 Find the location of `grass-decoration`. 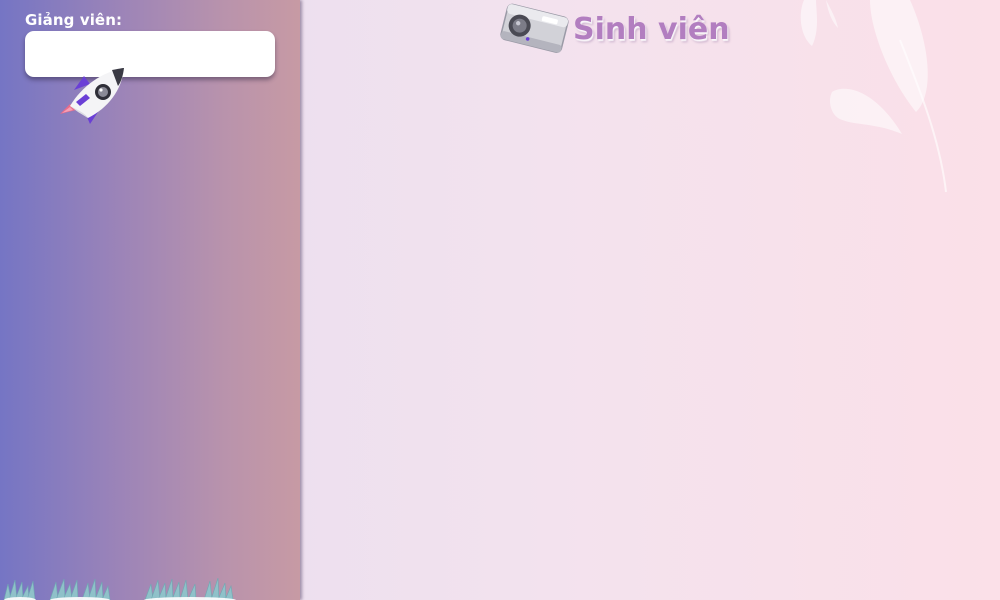

grass-decoration is located at coordinates (119, 589).